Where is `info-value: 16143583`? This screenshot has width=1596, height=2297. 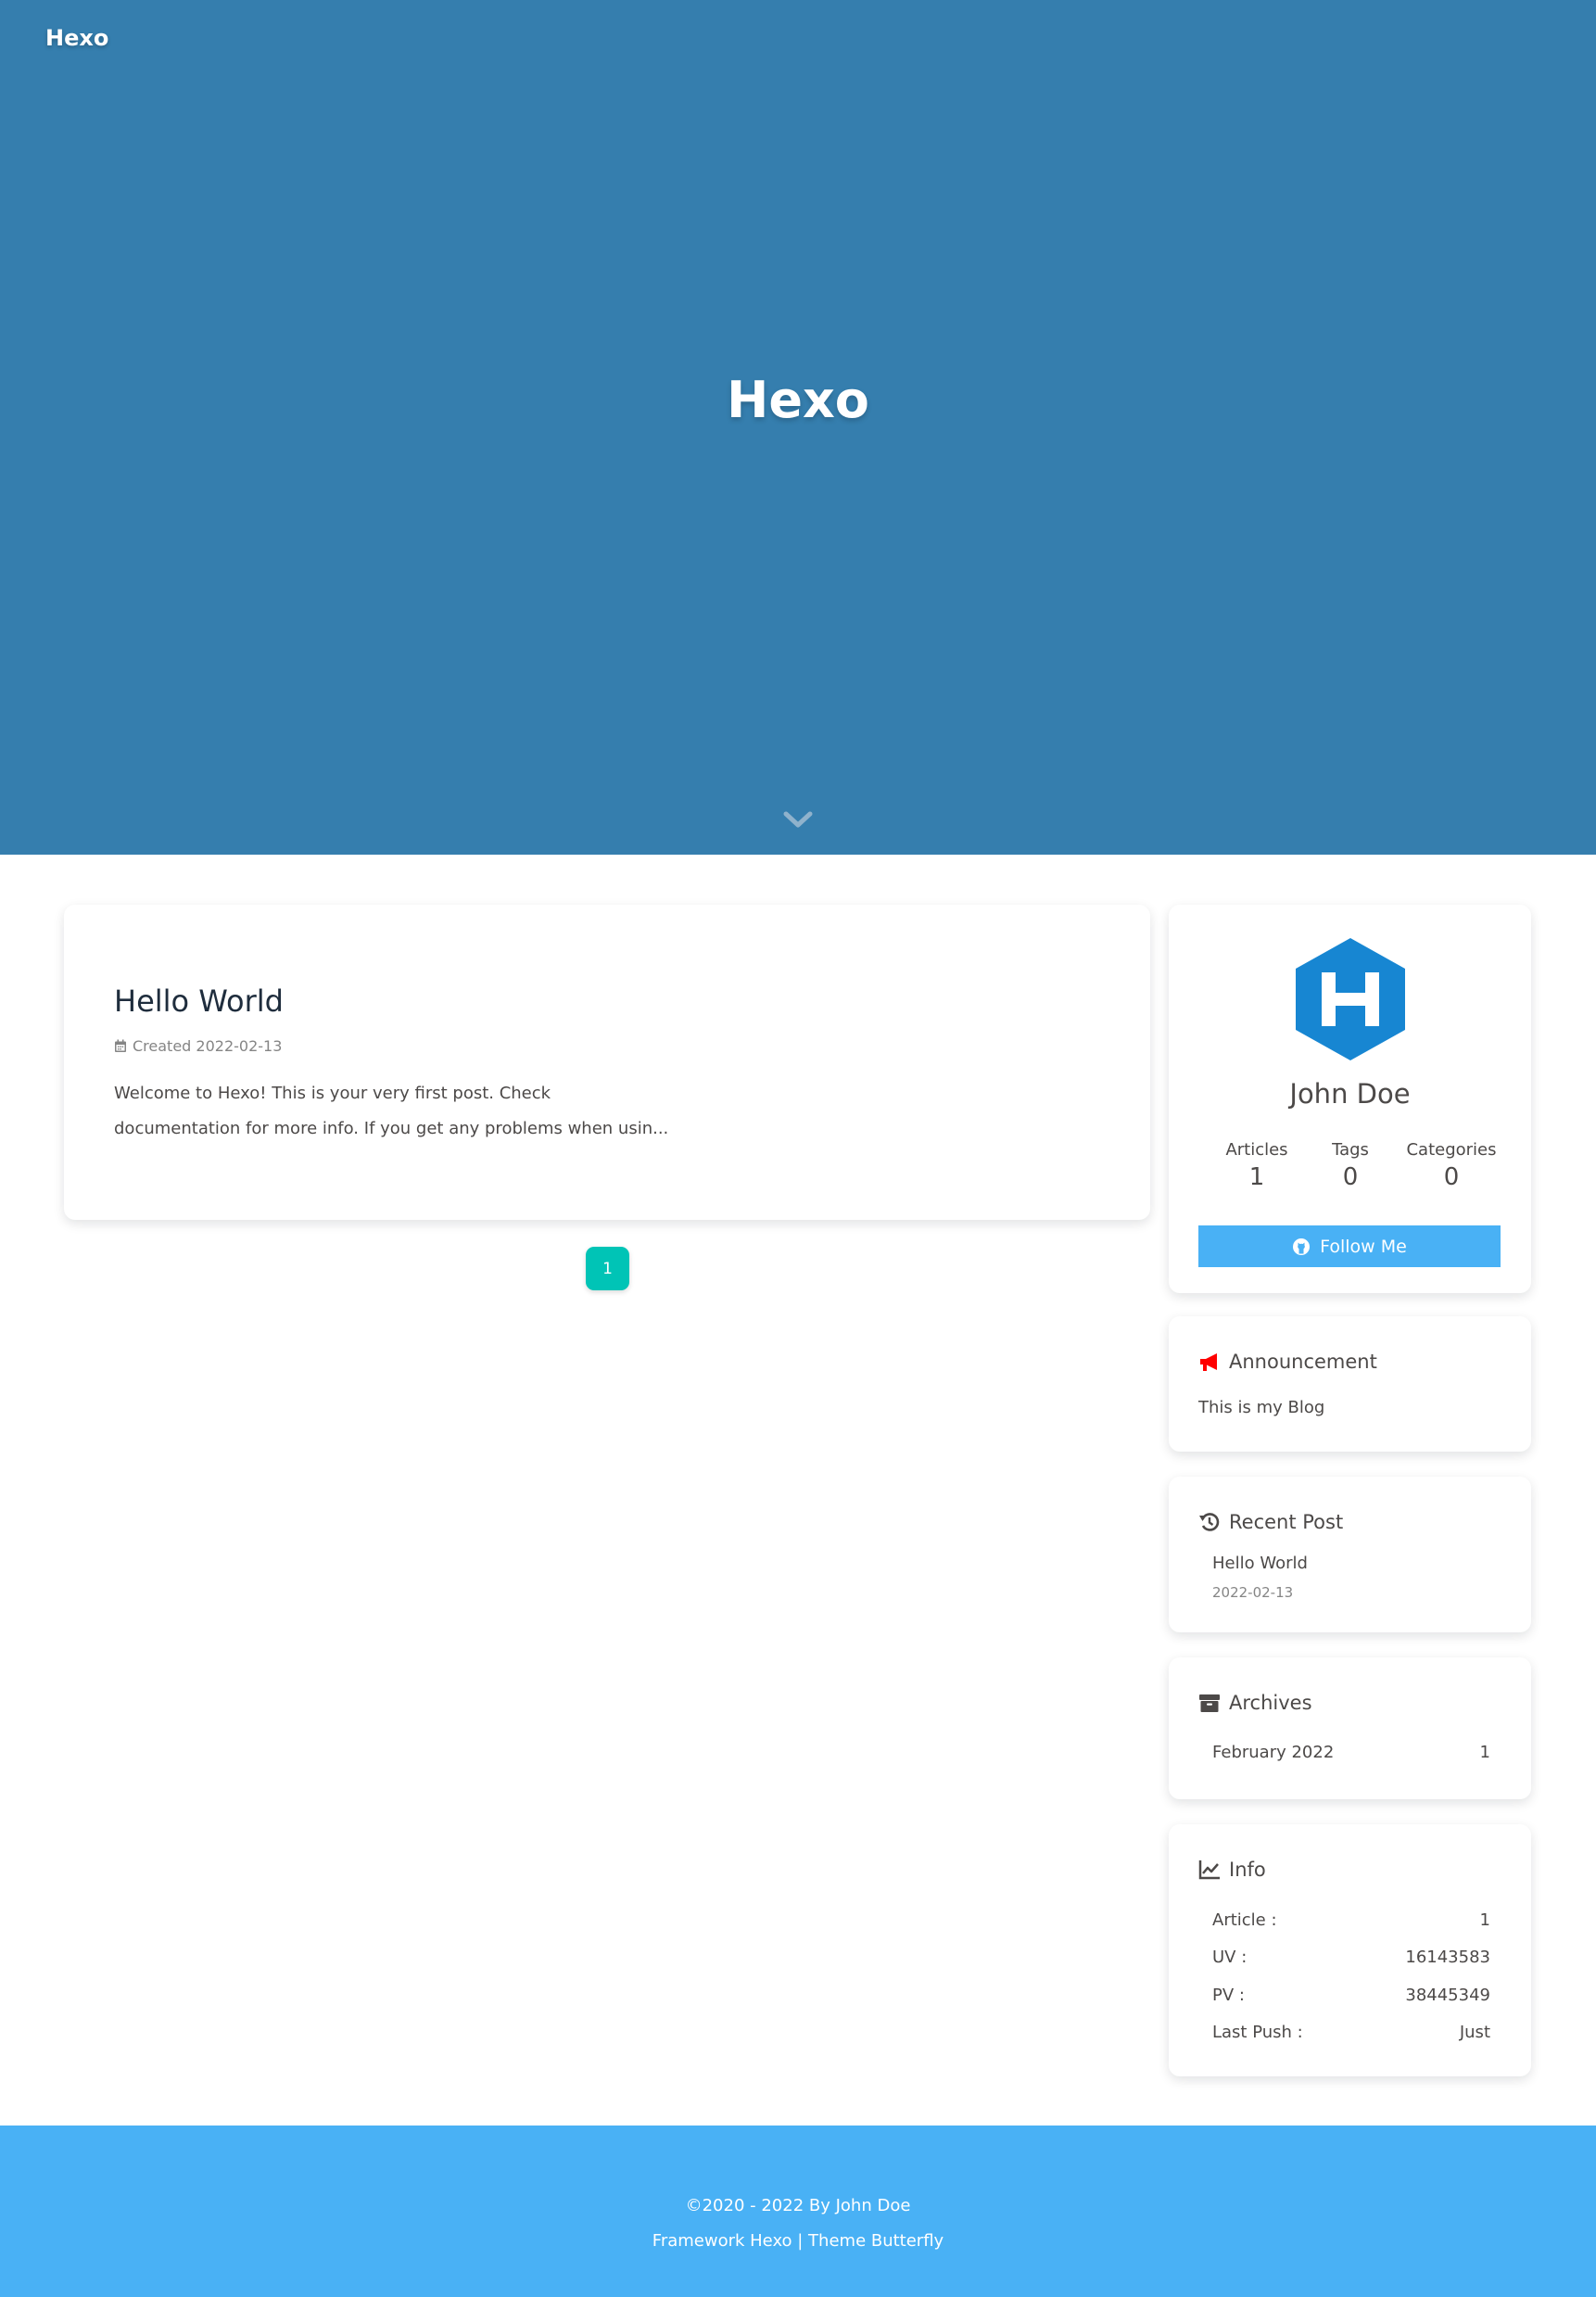 info-value: 16143583 is located at coordinates (1448, 1957).